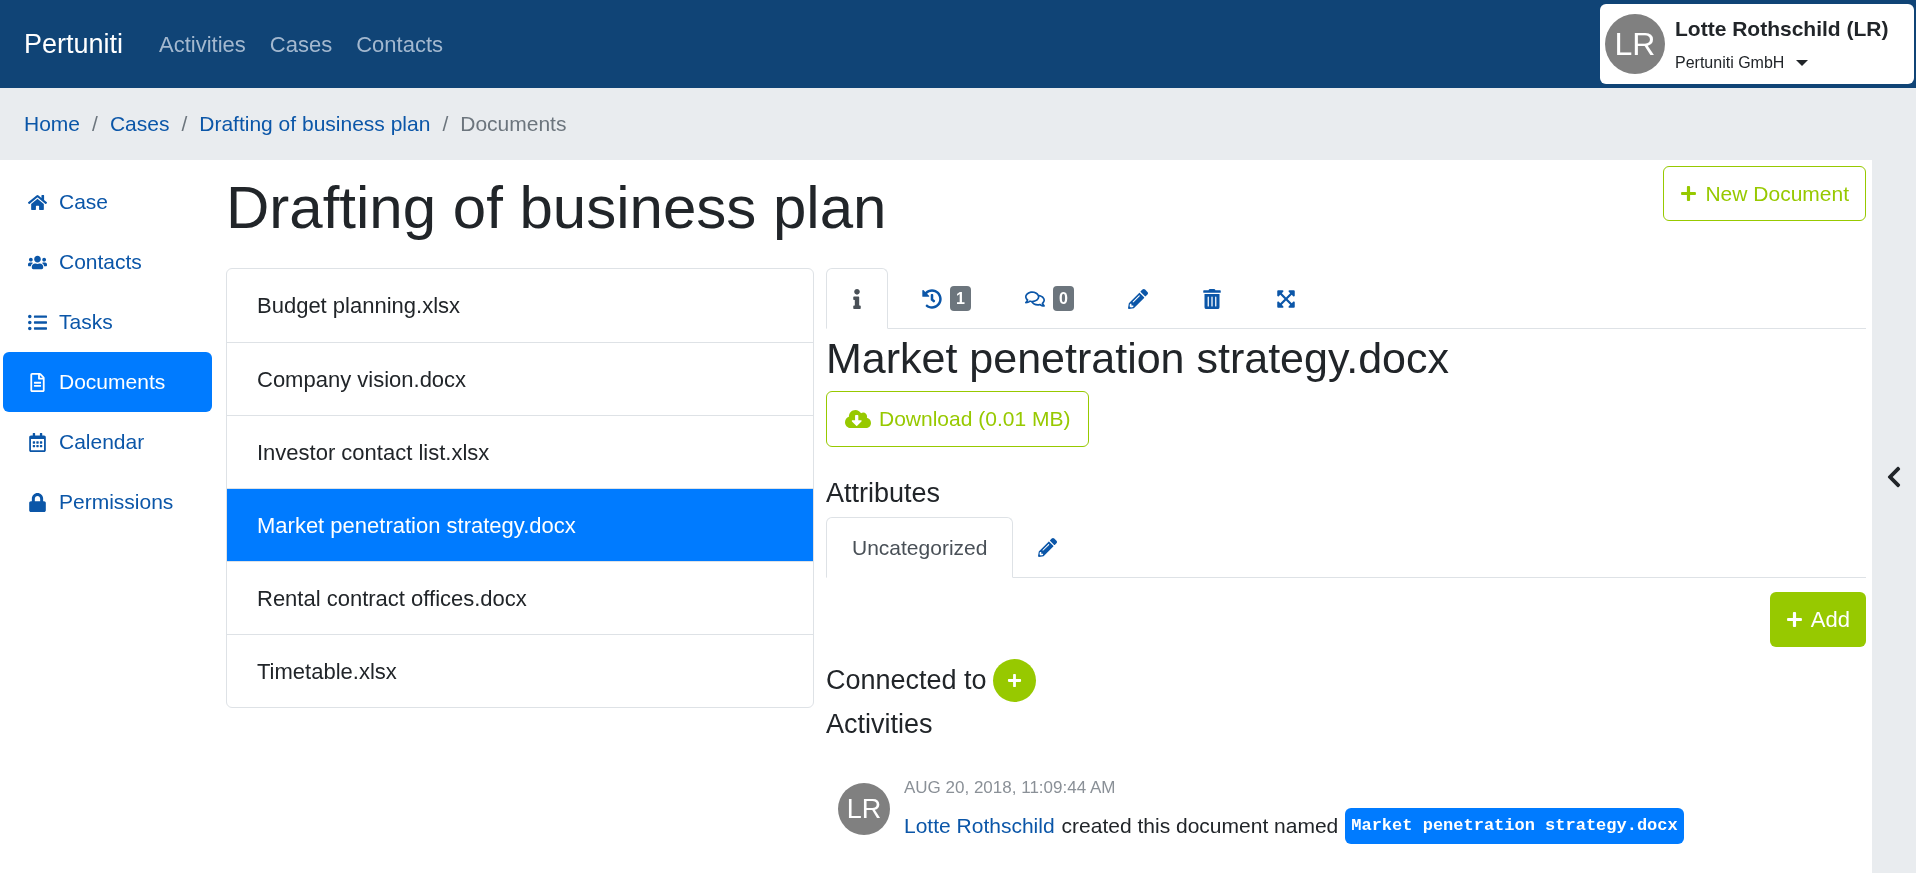 The height and width of the screenshot is (873, 1916). Describe the element at coordinates (979, 826) in the screenshot. I see `user-link: Lotte Rothschild` at that location.